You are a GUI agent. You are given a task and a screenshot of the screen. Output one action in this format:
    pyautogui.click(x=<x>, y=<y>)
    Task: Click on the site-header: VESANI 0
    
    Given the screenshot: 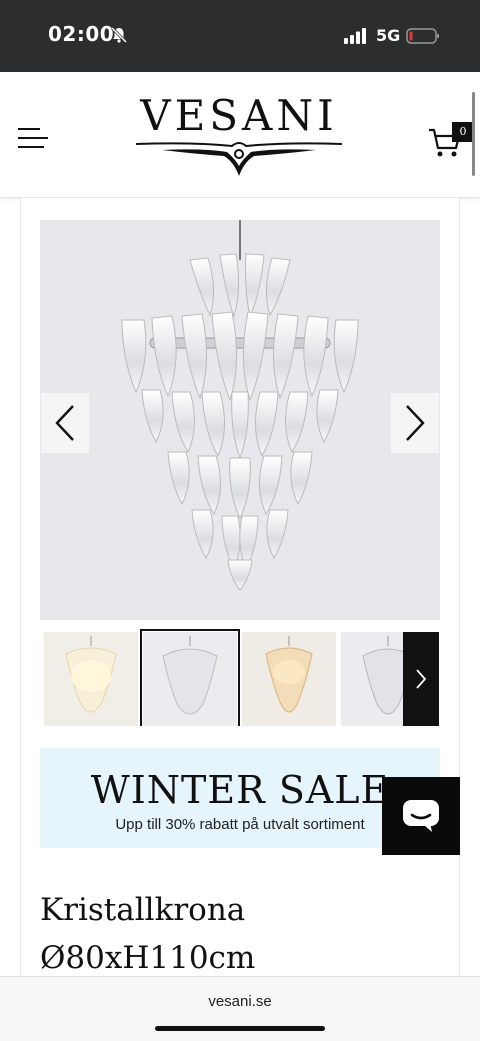 What is the action you would take?
    pyautogui.click(x=240, y=135)
    